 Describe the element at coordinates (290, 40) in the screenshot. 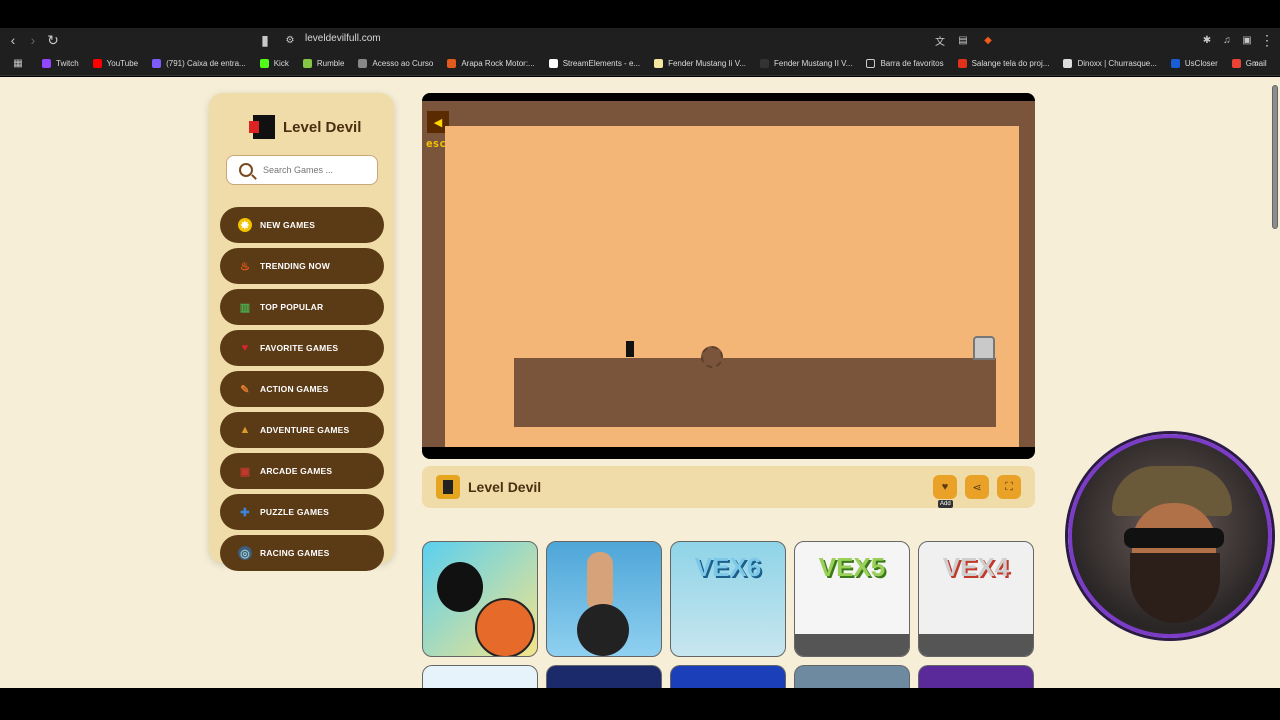

I see `site-info-icon: ⚙` at that location.